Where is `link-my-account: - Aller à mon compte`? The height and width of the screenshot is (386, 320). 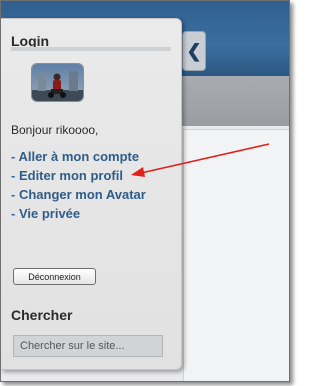
link-my-account: - Aller à mon compte is located at coordinates (78, 156).